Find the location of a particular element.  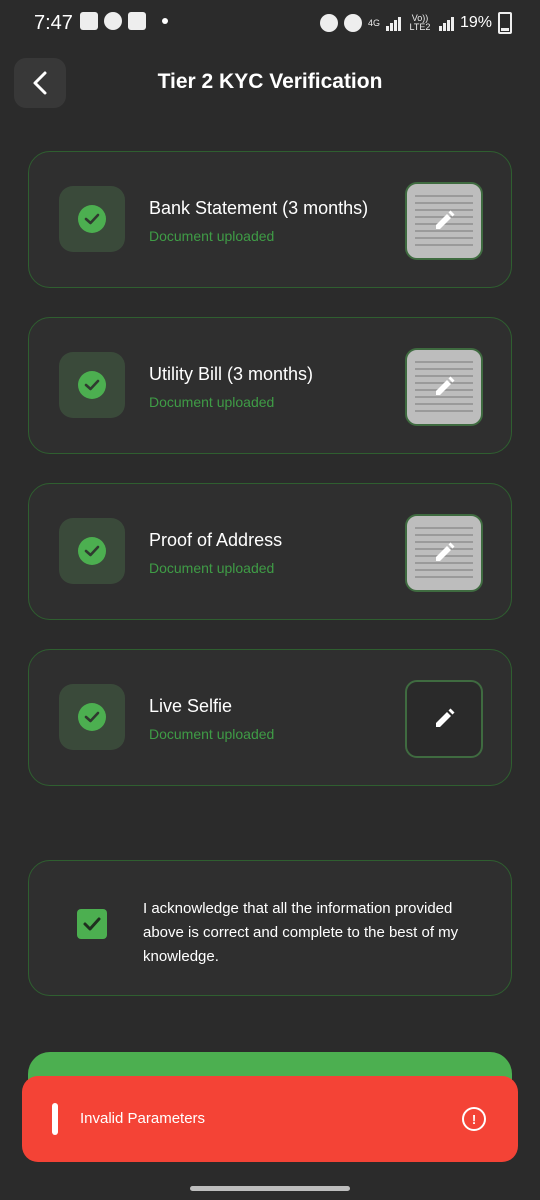

document-title: Bank Statement (3 months) is located at coordinates (259, 208).